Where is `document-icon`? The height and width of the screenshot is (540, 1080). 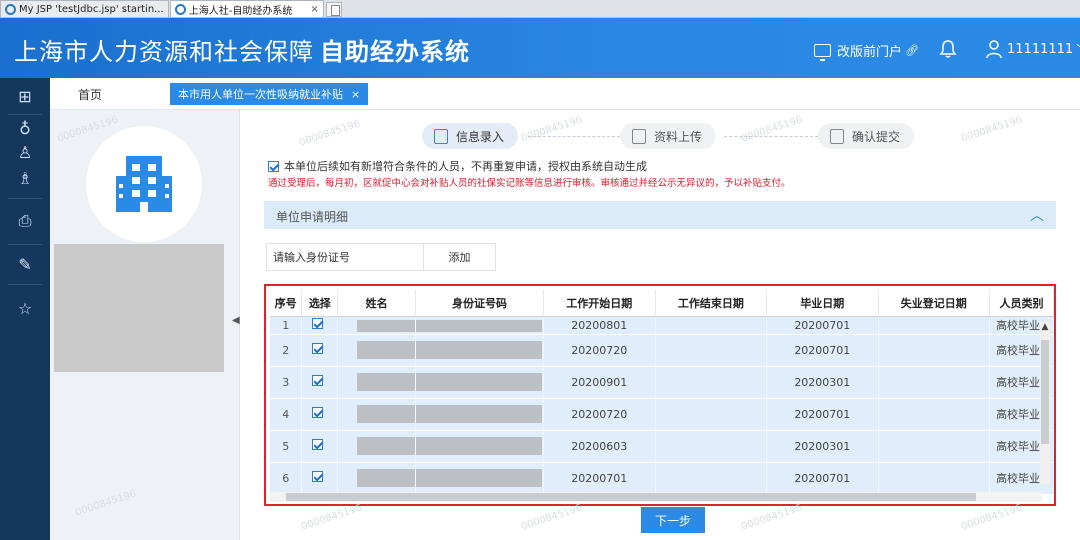 document-icon is located at coordinates (837, 136).